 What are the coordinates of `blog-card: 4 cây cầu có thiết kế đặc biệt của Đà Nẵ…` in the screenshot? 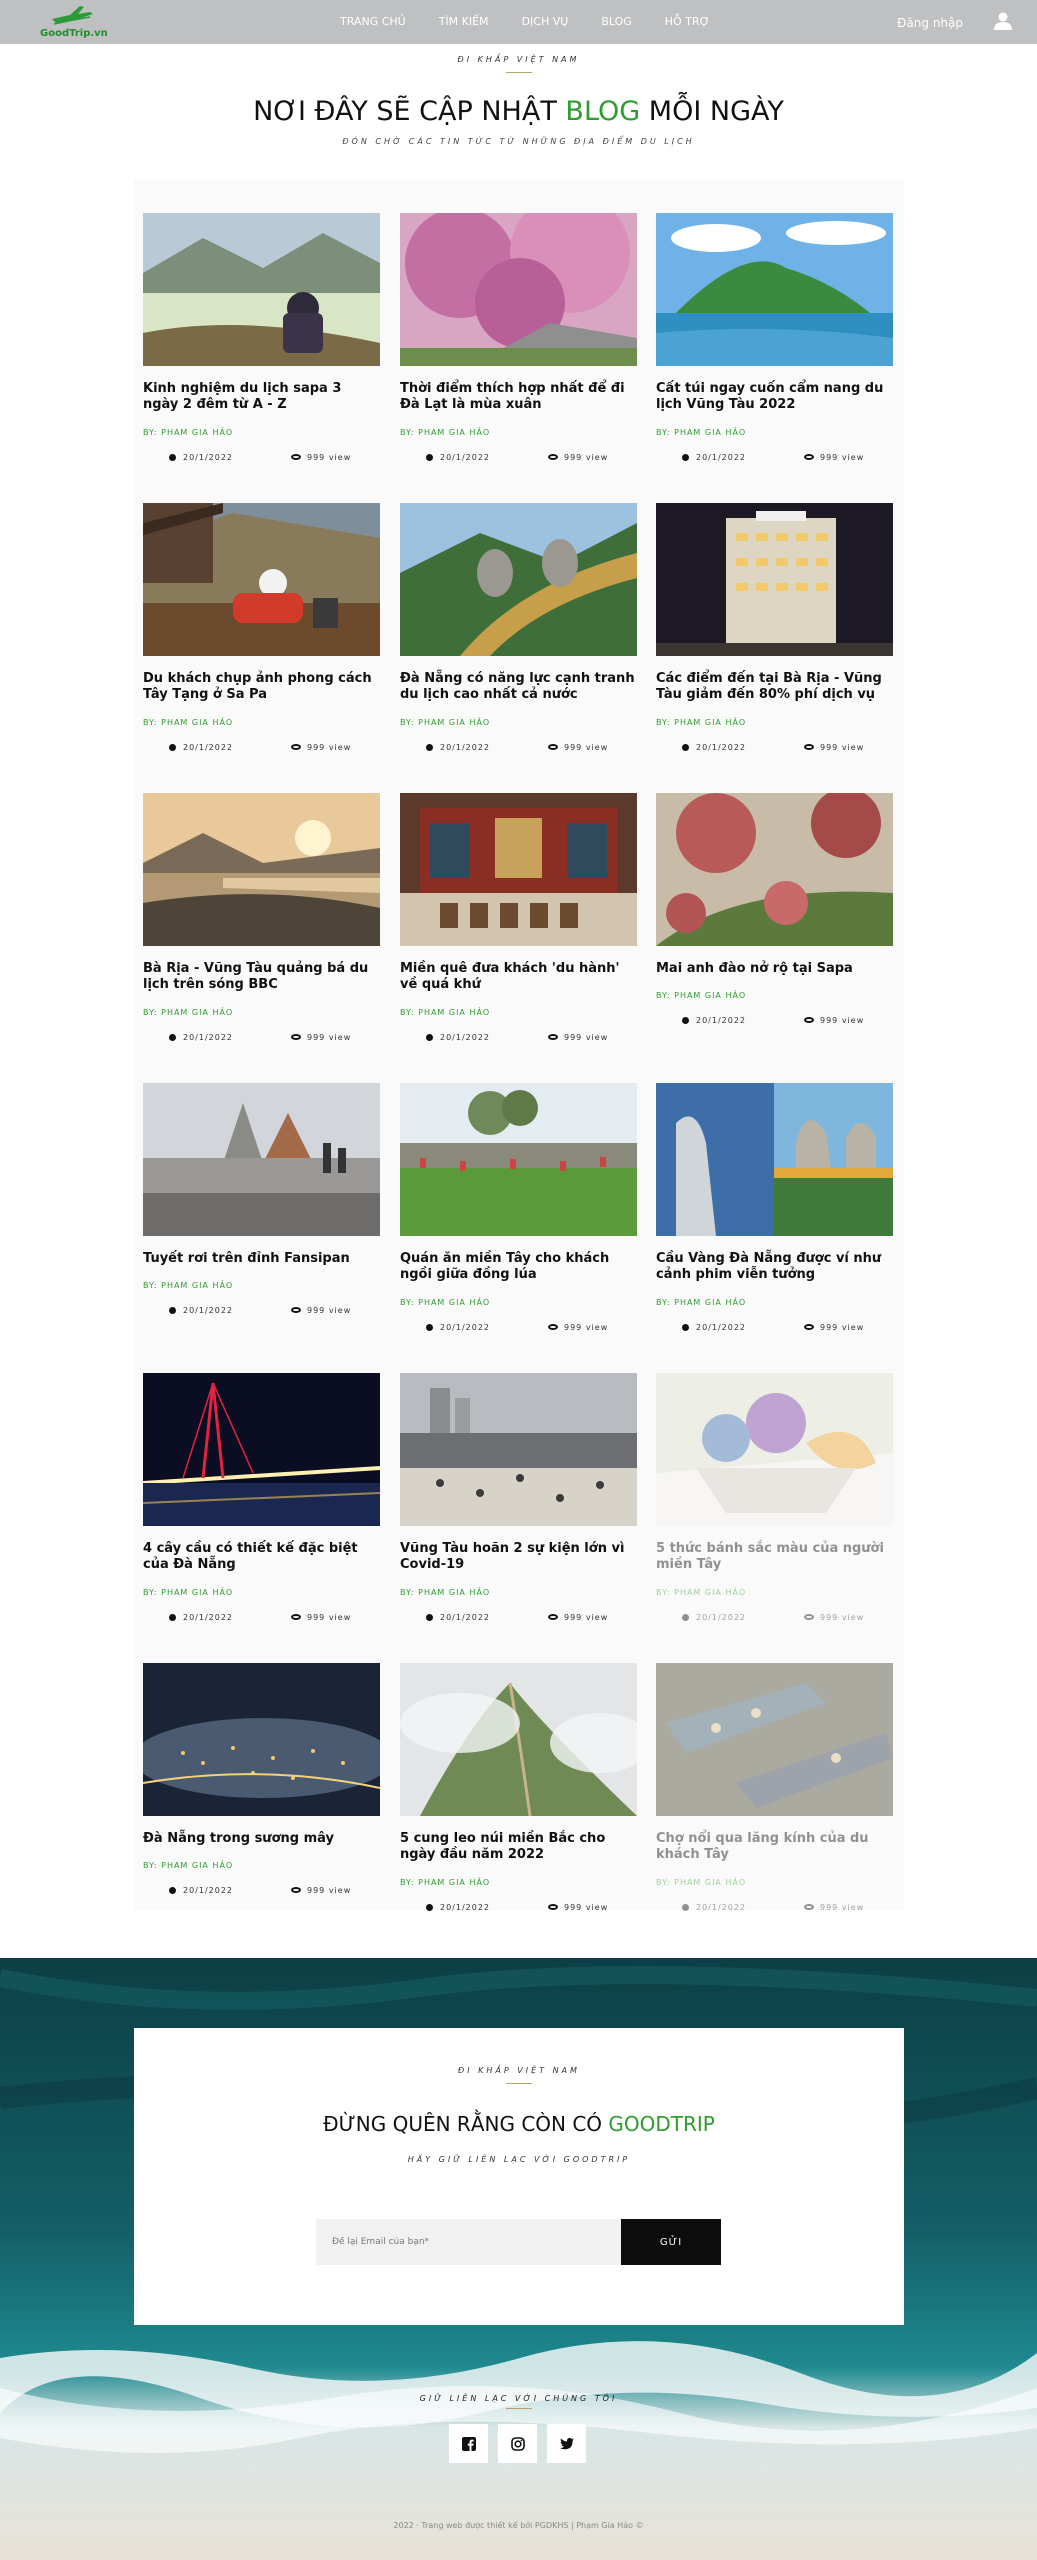 It's located at (261, 1508).